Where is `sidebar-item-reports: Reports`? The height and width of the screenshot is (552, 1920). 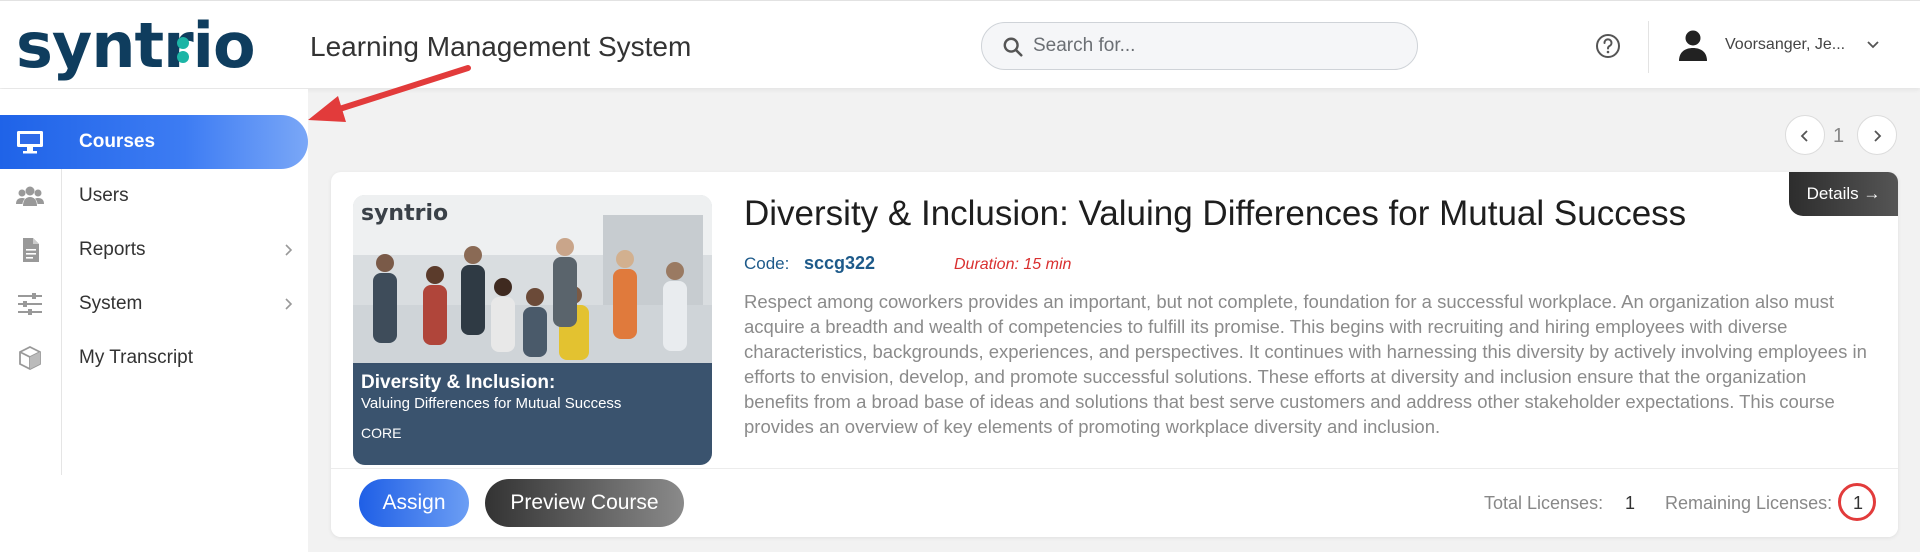
sidebar-item-reports: Reports is located at coordinates (154, 250).